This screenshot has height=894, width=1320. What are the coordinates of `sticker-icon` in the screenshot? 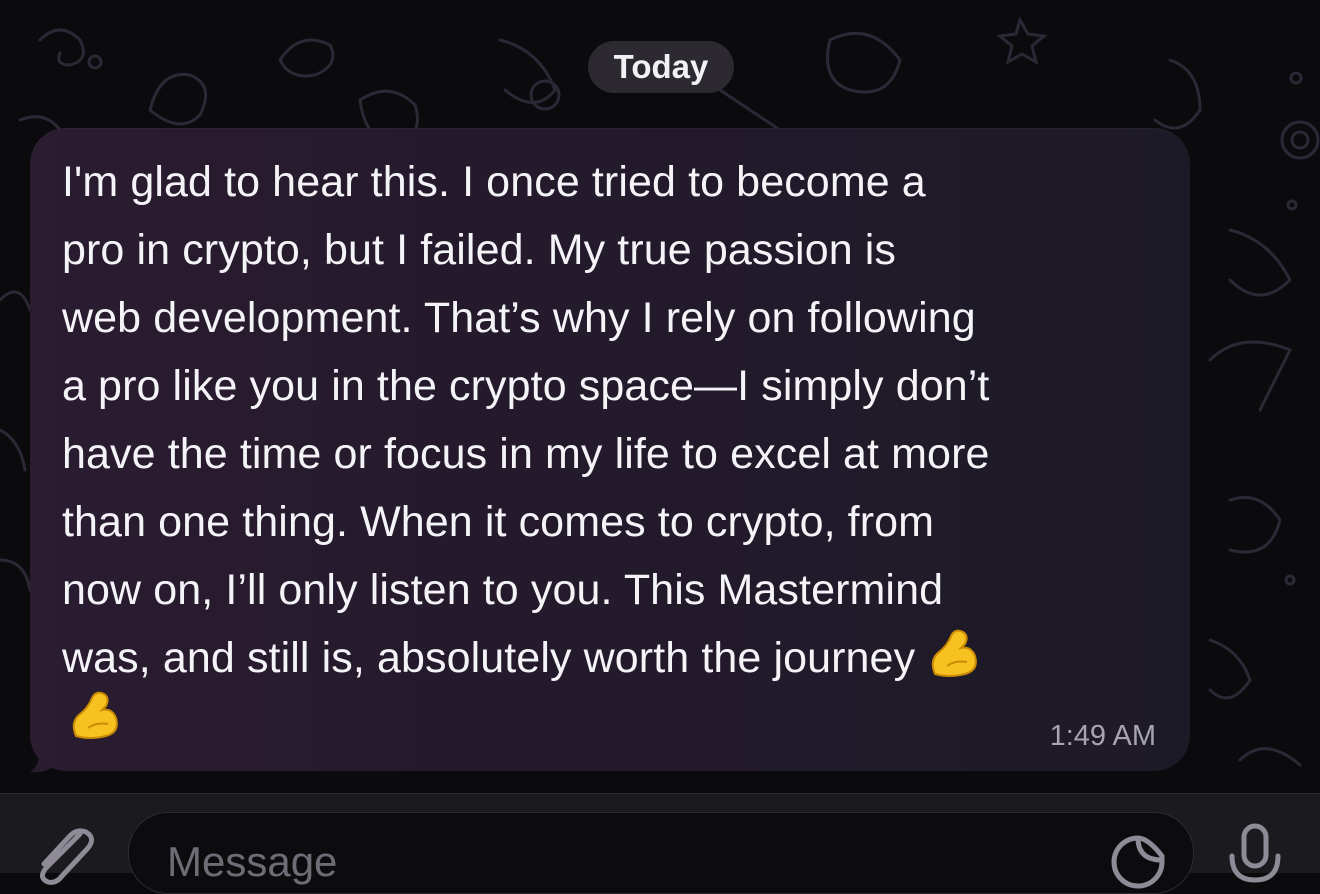 It's located at (1138, 862).